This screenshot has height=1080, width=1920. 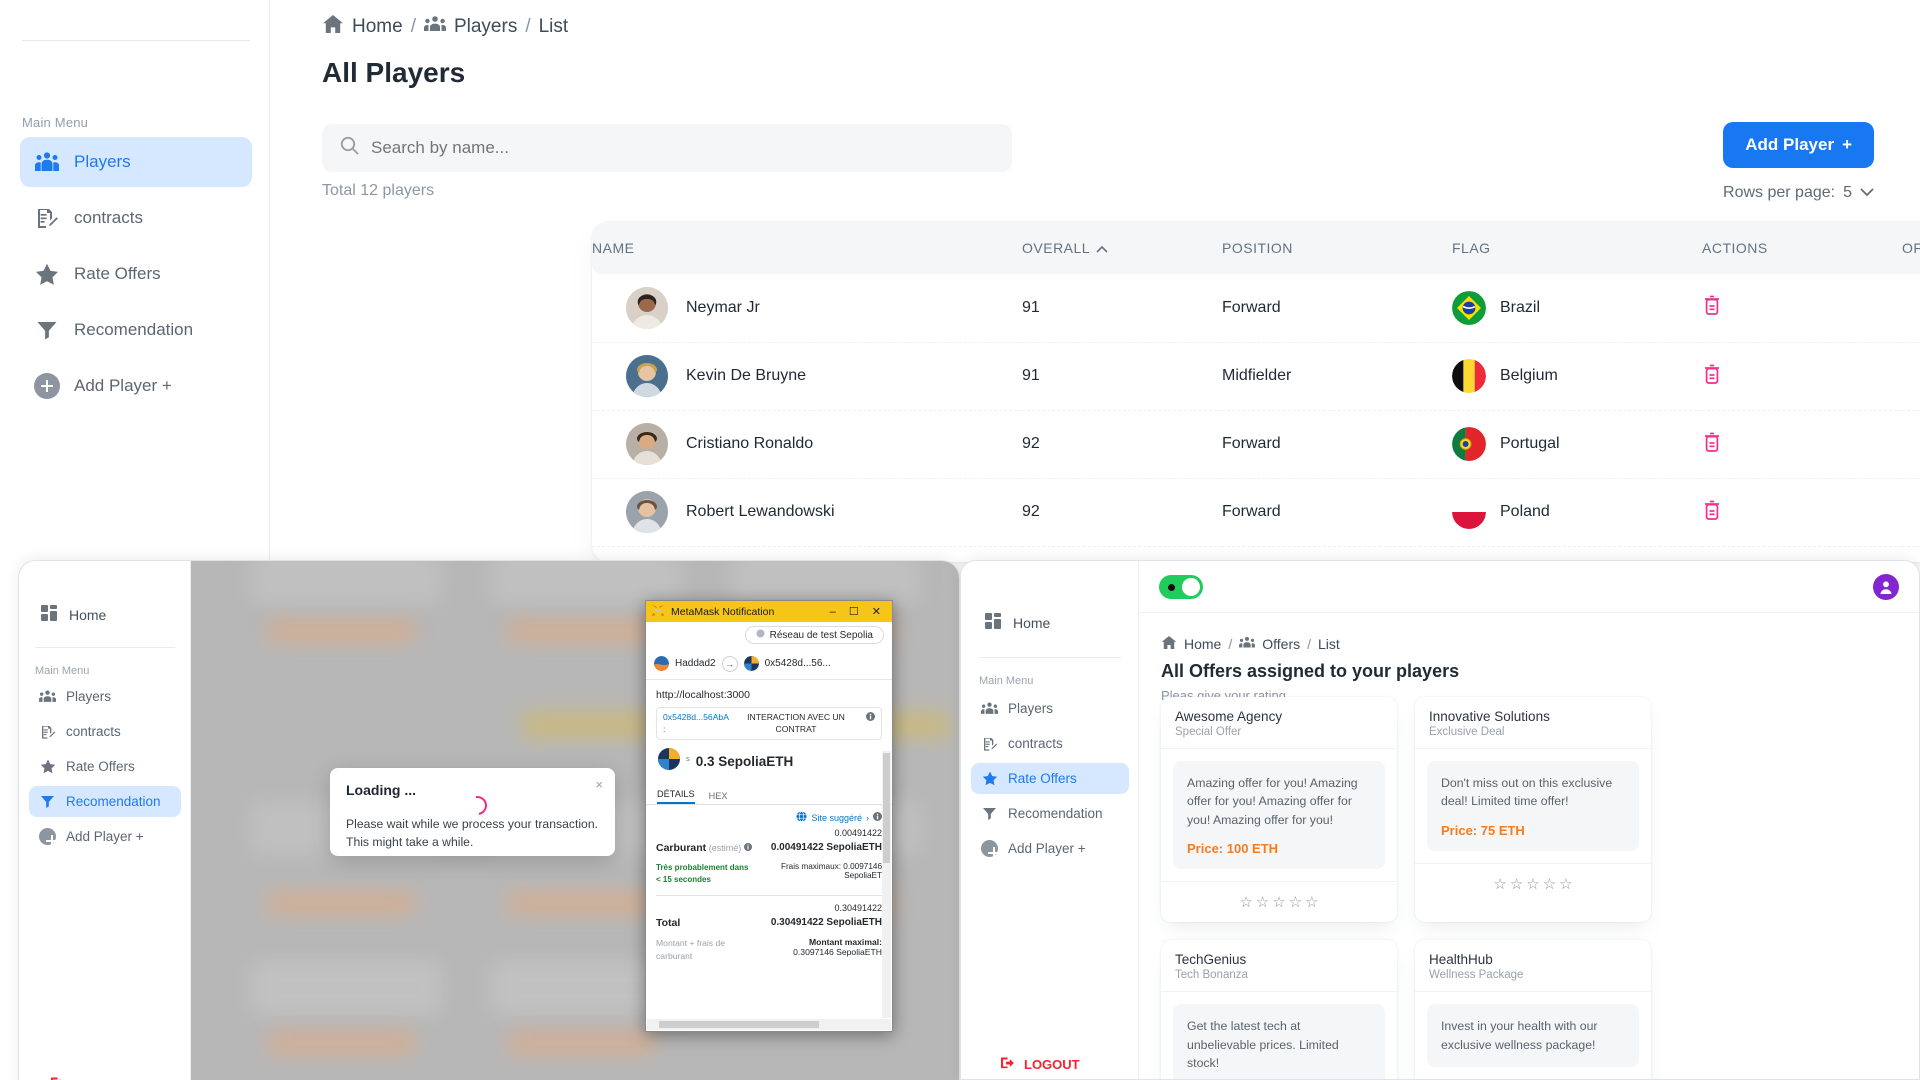 What do you see at coordinates (1256, 376) in the screenshot?
I see `table-row: Kevin De Bruyne 91 Midfielder Belgium` at bounding box center [1256, 376].